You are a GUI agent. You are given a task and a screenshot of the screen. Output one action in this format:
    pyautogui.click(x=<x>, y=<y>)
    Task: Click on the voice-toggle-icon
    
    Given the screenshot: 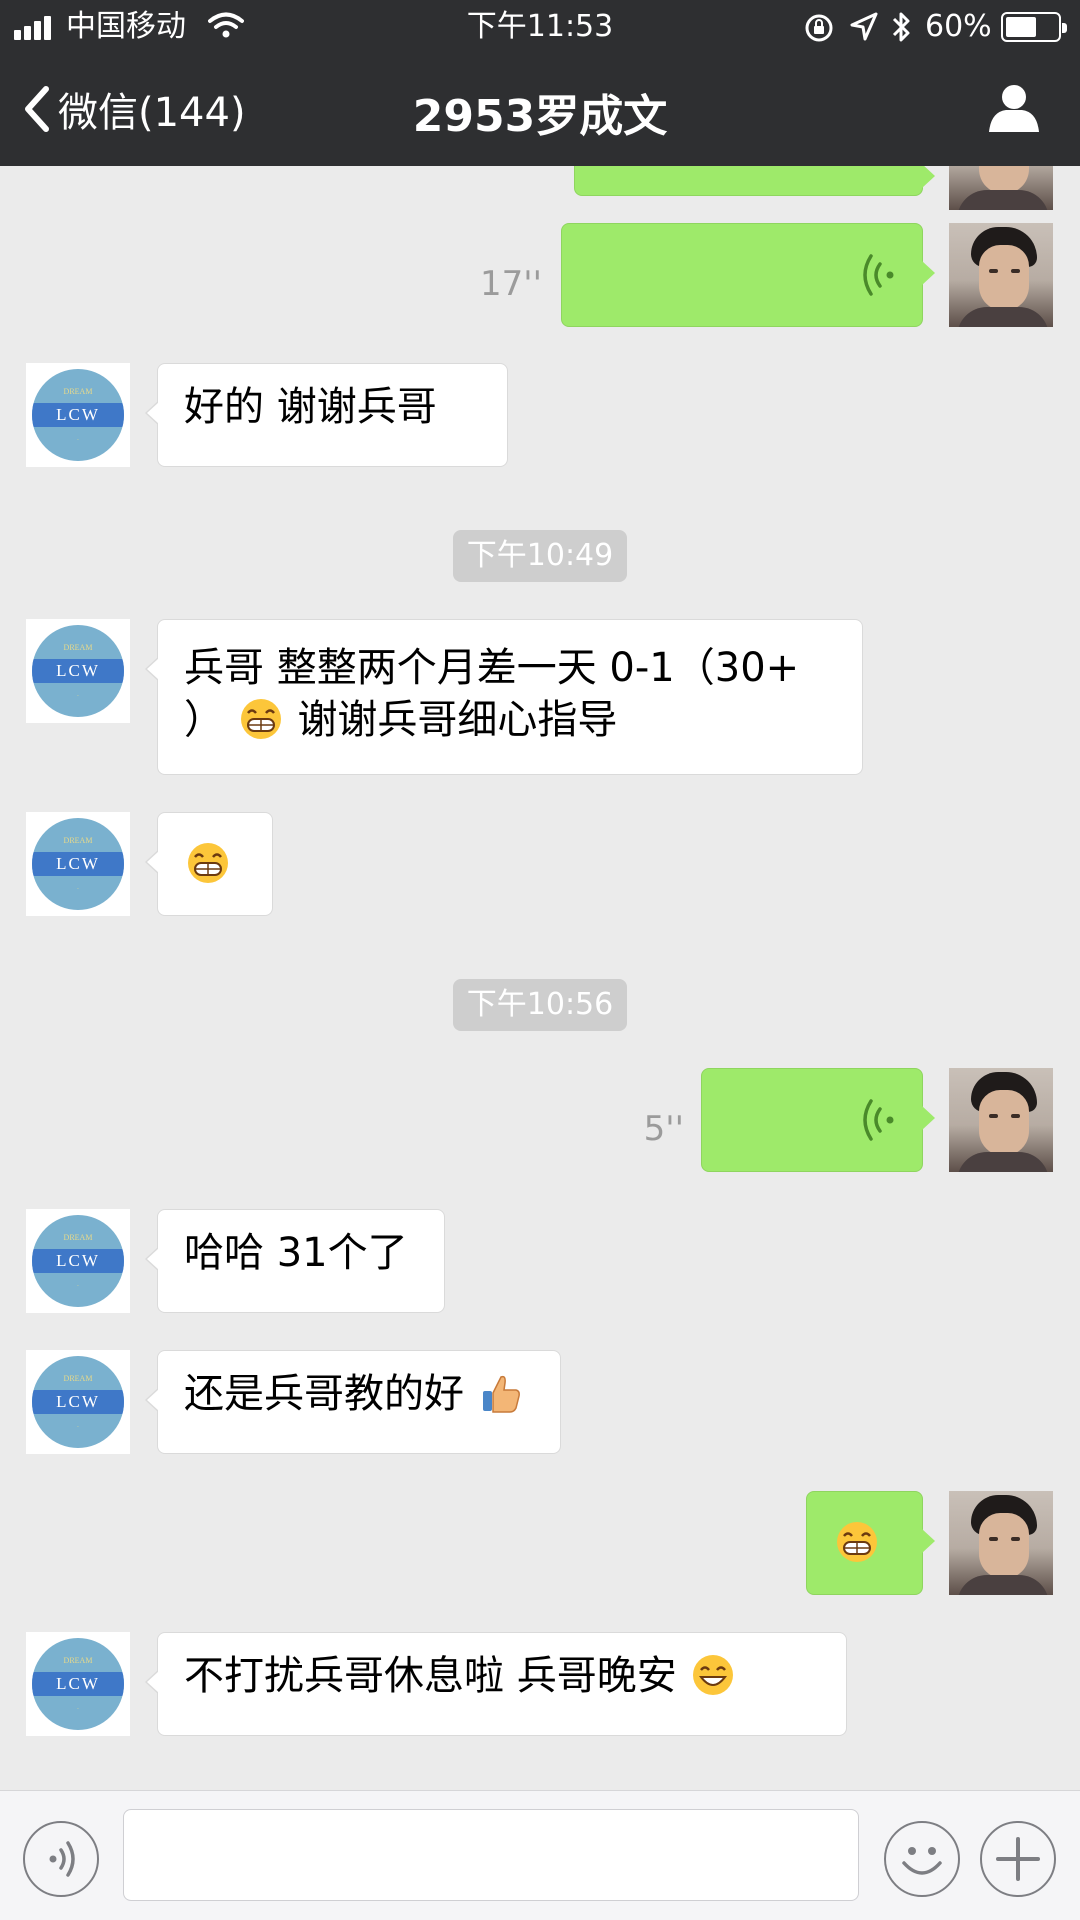 What is the action you would take?
    pyautogui.click(x=62, y=1859)
    